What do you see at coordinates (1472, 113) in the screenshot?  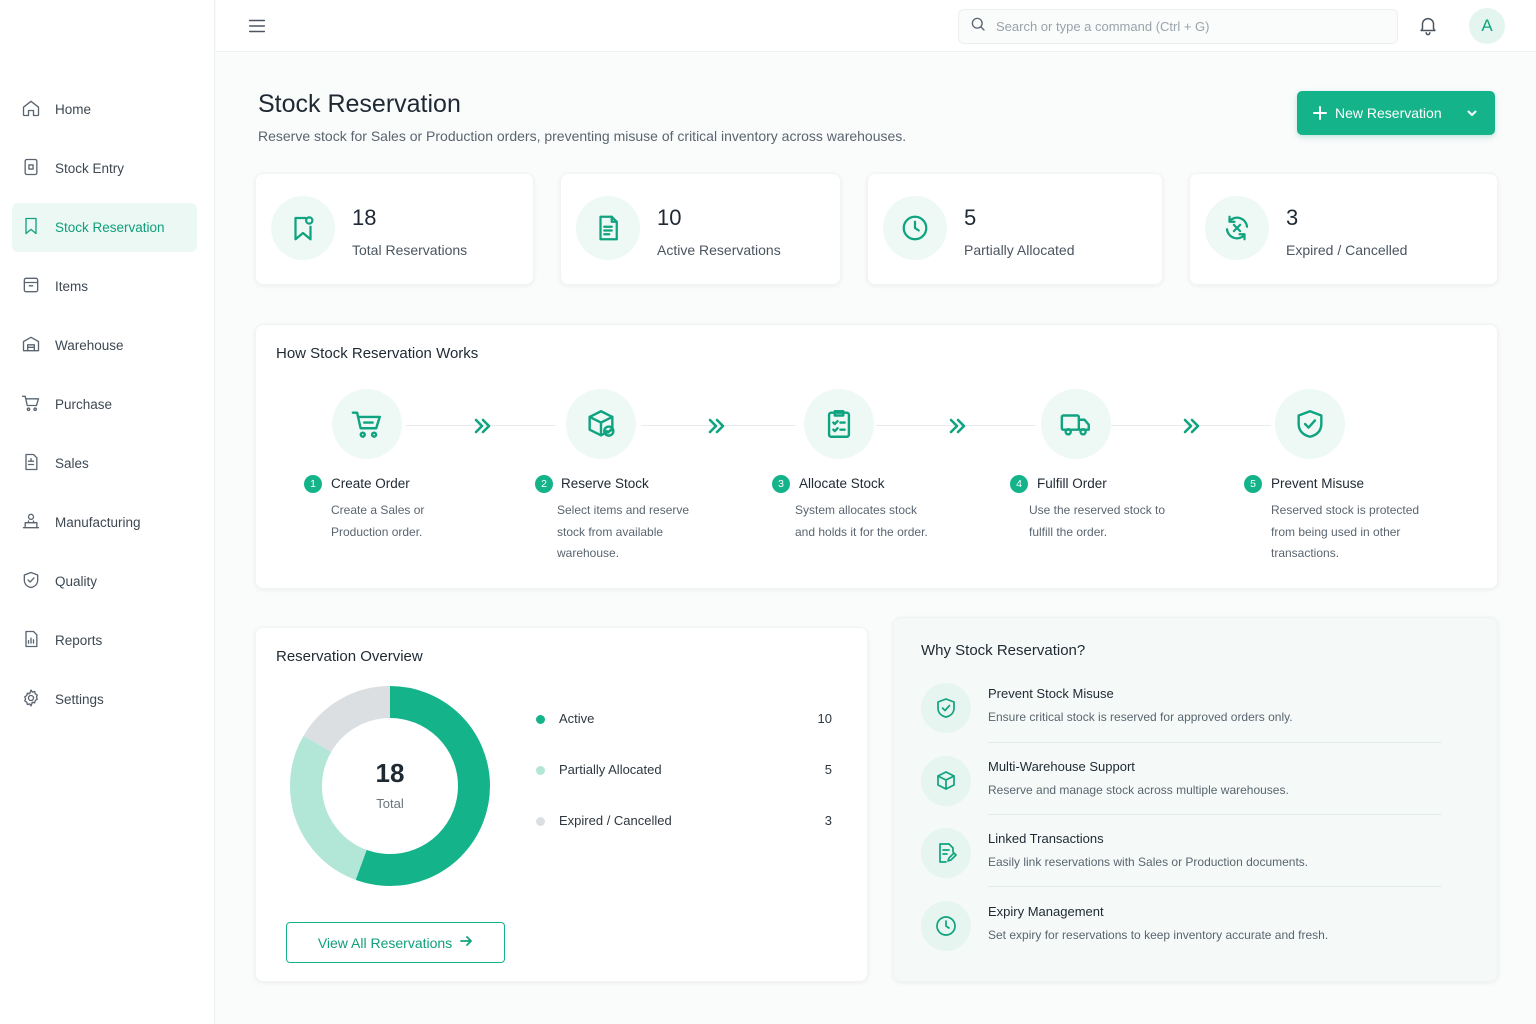 I see `chevron-down-icon` at bounding box center [1472, 113].